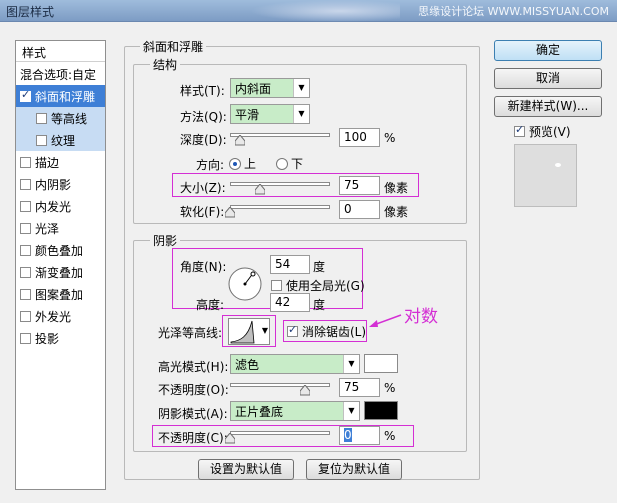 The width and height of the screenshot is (617, 503). I want to click on style-list-item: 纹理, so click(60, 140).